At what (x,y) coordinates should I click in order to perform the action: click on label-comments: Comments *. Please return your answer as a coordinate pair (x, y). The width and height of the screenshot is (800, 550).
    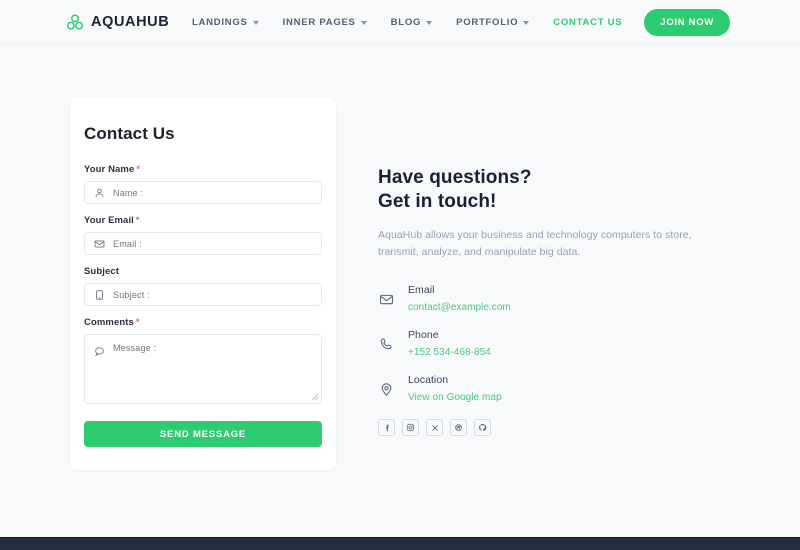
    Looking at the image, I should click on (203, 322).